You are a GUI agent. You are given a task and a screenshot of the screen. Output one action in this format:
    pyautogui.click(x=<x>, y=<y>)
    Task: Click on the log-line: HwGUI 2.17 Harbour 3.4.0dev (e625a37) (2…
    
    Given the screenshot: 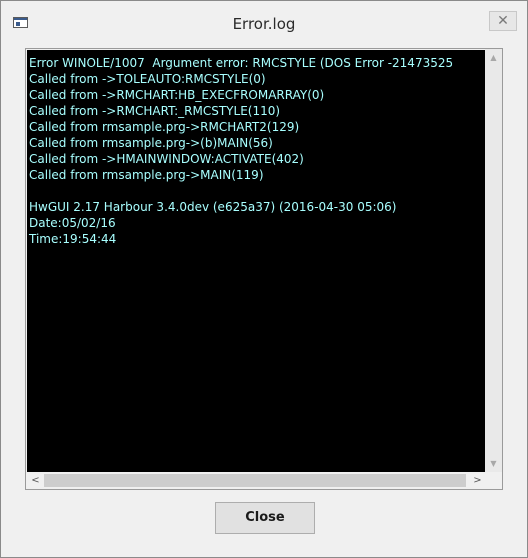 What is the action you would take?
    pyautogui.click(x=213, y=207)
    